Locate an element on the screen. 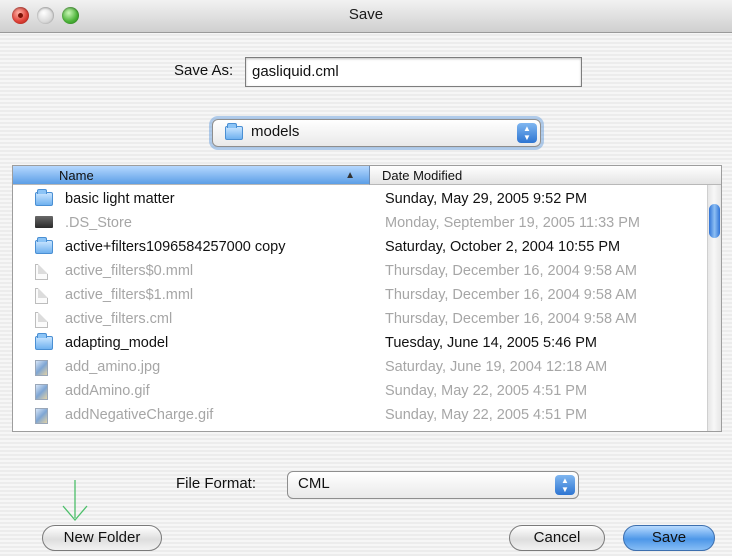 Image resolution: width=732 pixels, height=556 pixels. file-format-value: CML is located at coordinates (314, 483).